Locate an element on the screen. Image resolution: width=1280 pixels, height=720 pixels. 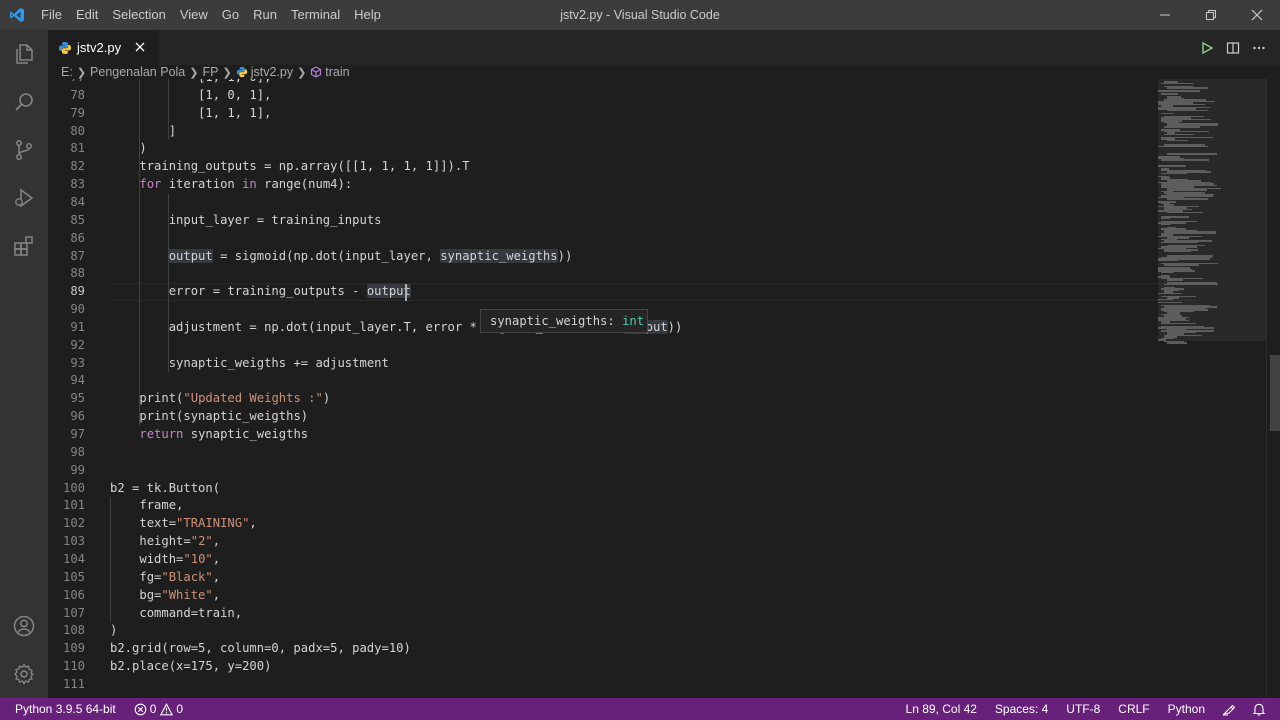
files-icon is located at coordinates (24, 54).